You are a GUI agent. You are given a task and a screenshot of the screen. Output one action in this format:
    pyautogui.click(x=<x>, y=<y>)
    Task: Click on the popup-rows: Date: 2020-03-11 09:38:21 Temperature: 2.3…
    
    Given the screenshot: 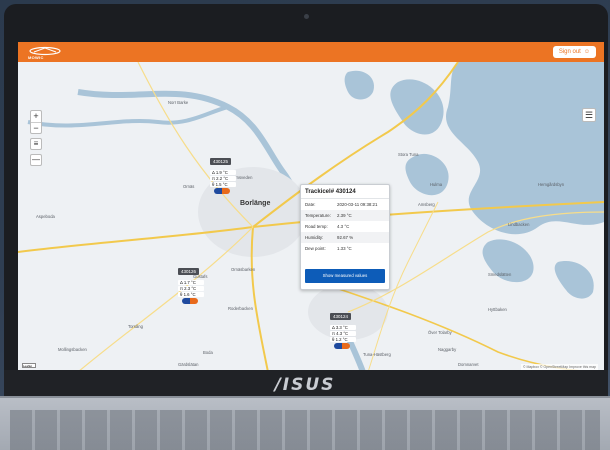 What is the action you would take?
    pyautogui.click(x=345, y=226)
    